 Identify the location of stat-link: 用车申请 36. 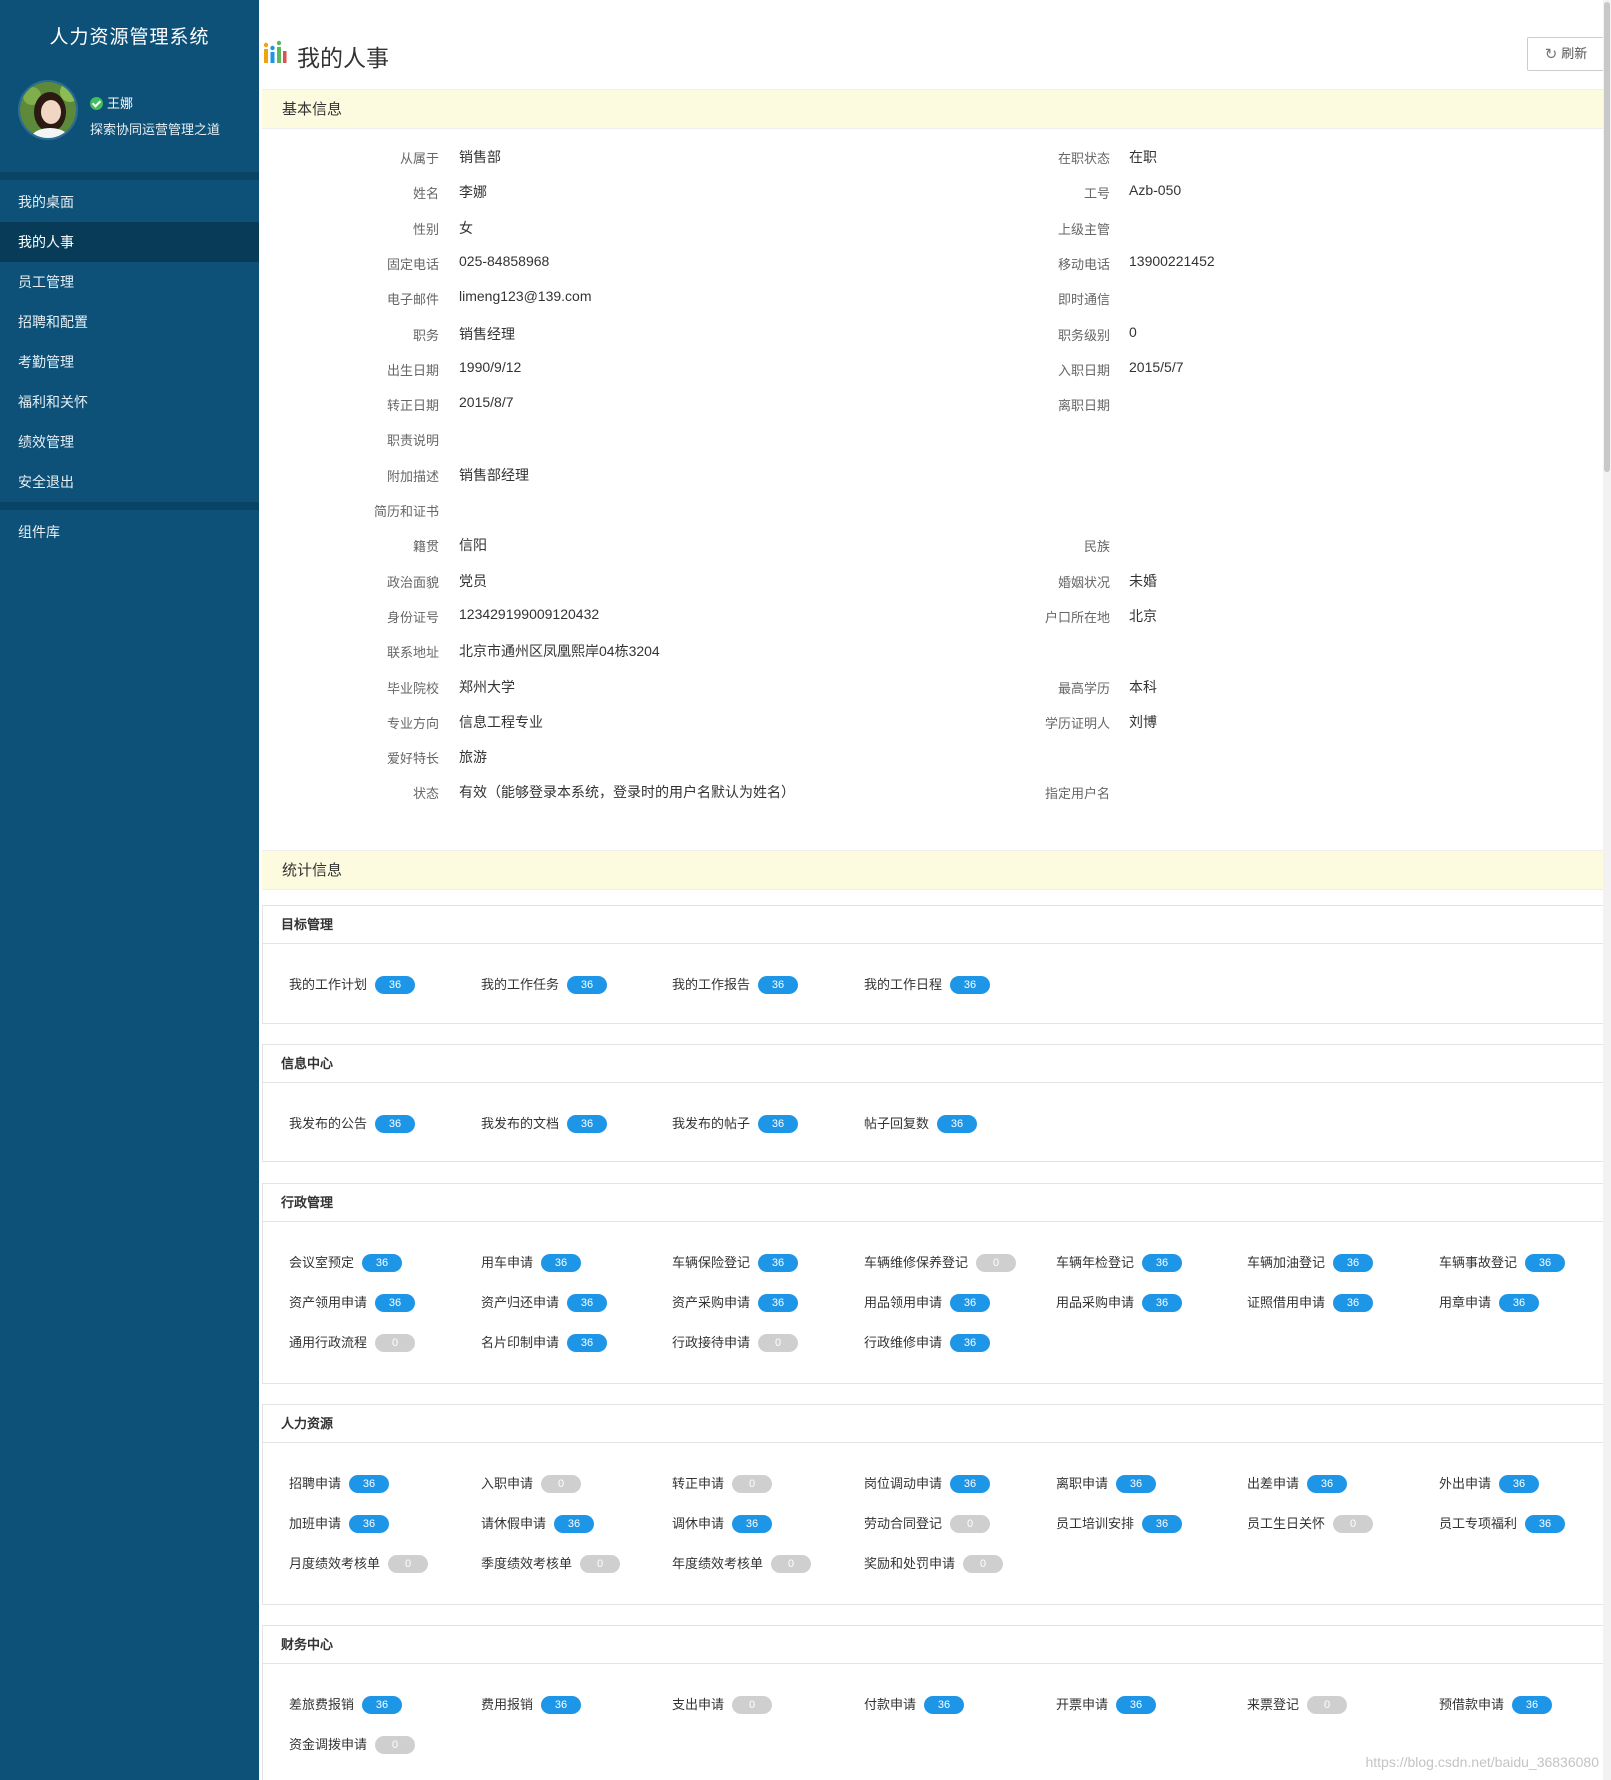
(531, 1262).